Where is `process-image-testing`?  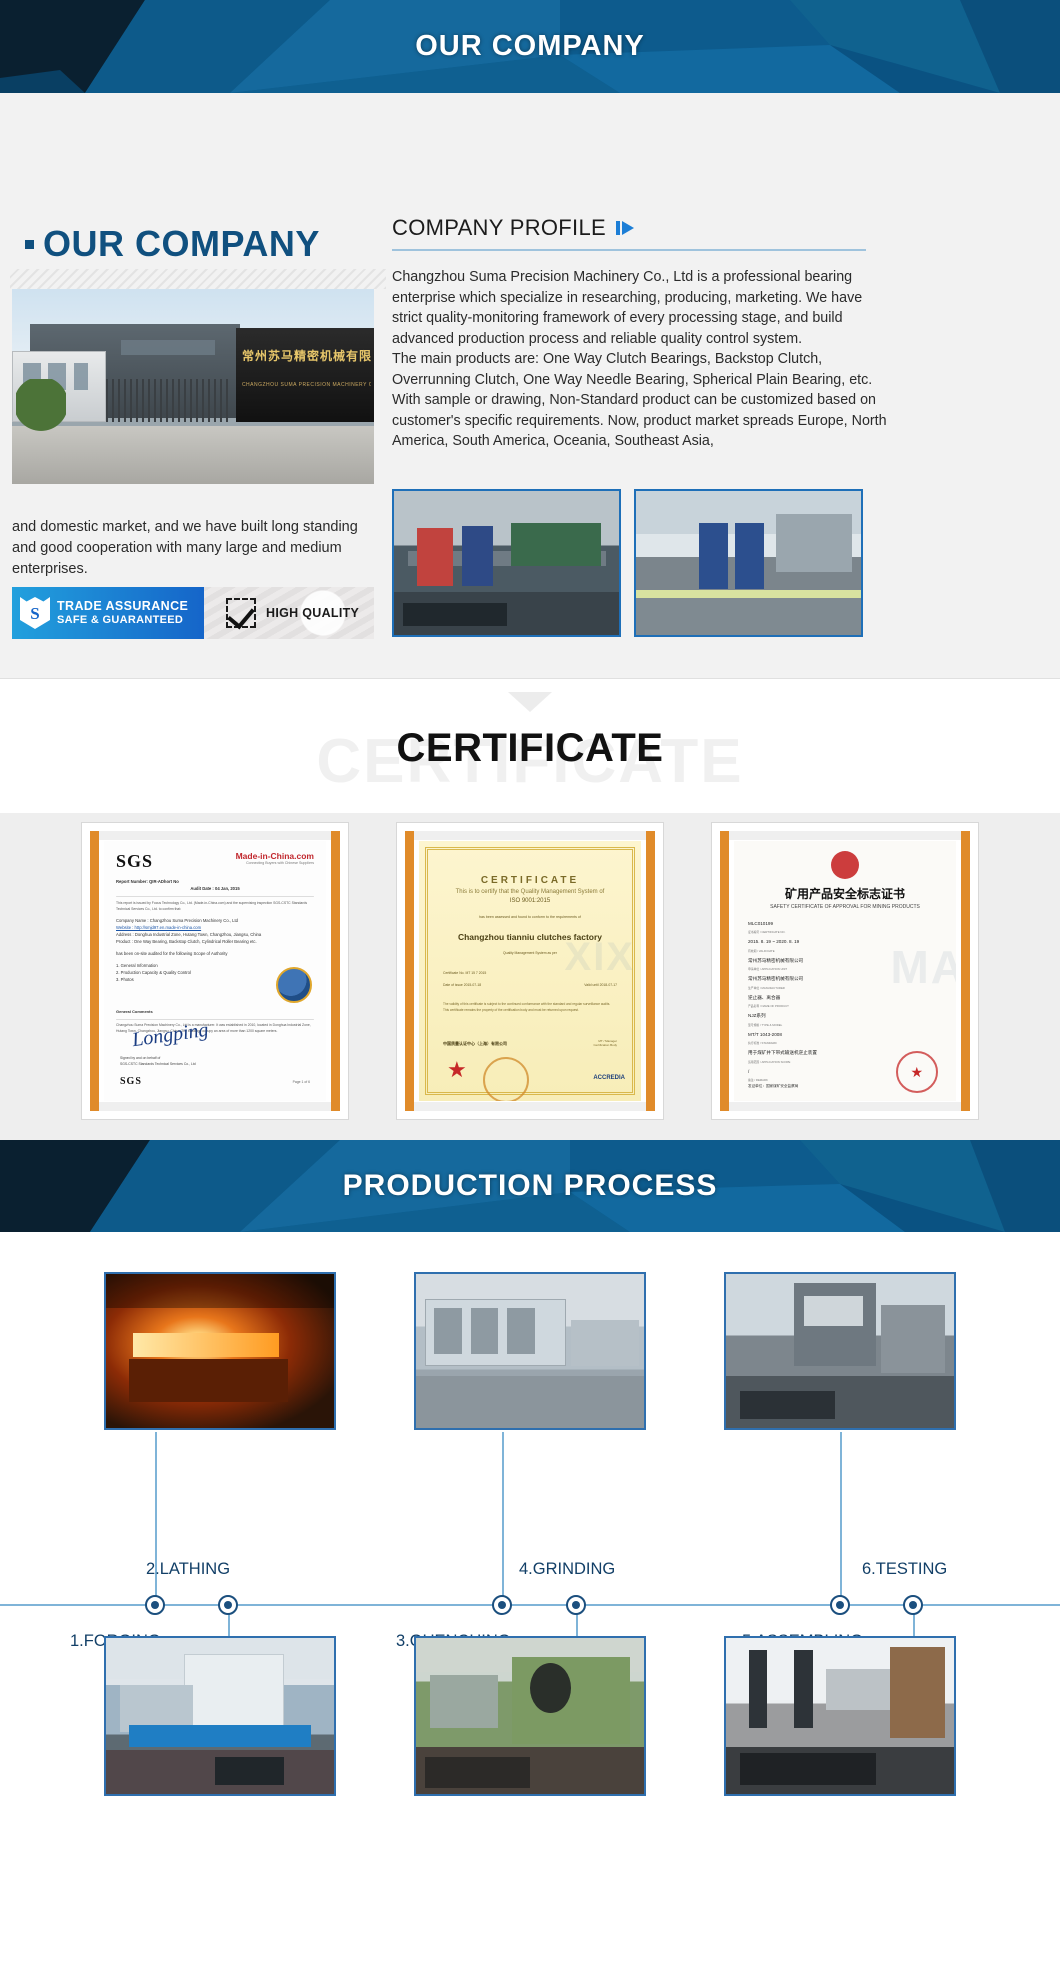 process-image-testing is located at coordinates (840, 1716).